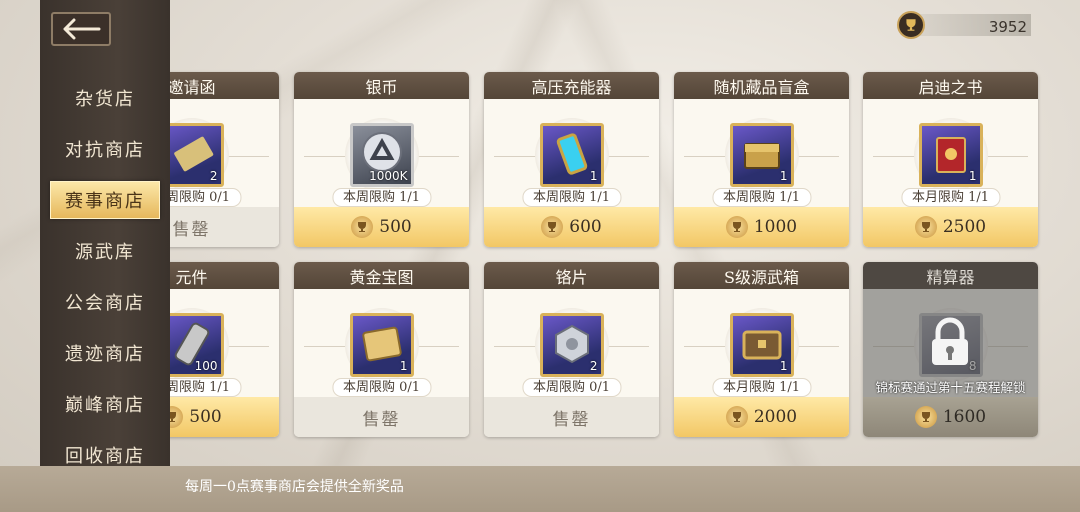 This screenshot has height=512, width=1080. I want to click on sidebar-item-armory: 源武库, so click(105, 251).